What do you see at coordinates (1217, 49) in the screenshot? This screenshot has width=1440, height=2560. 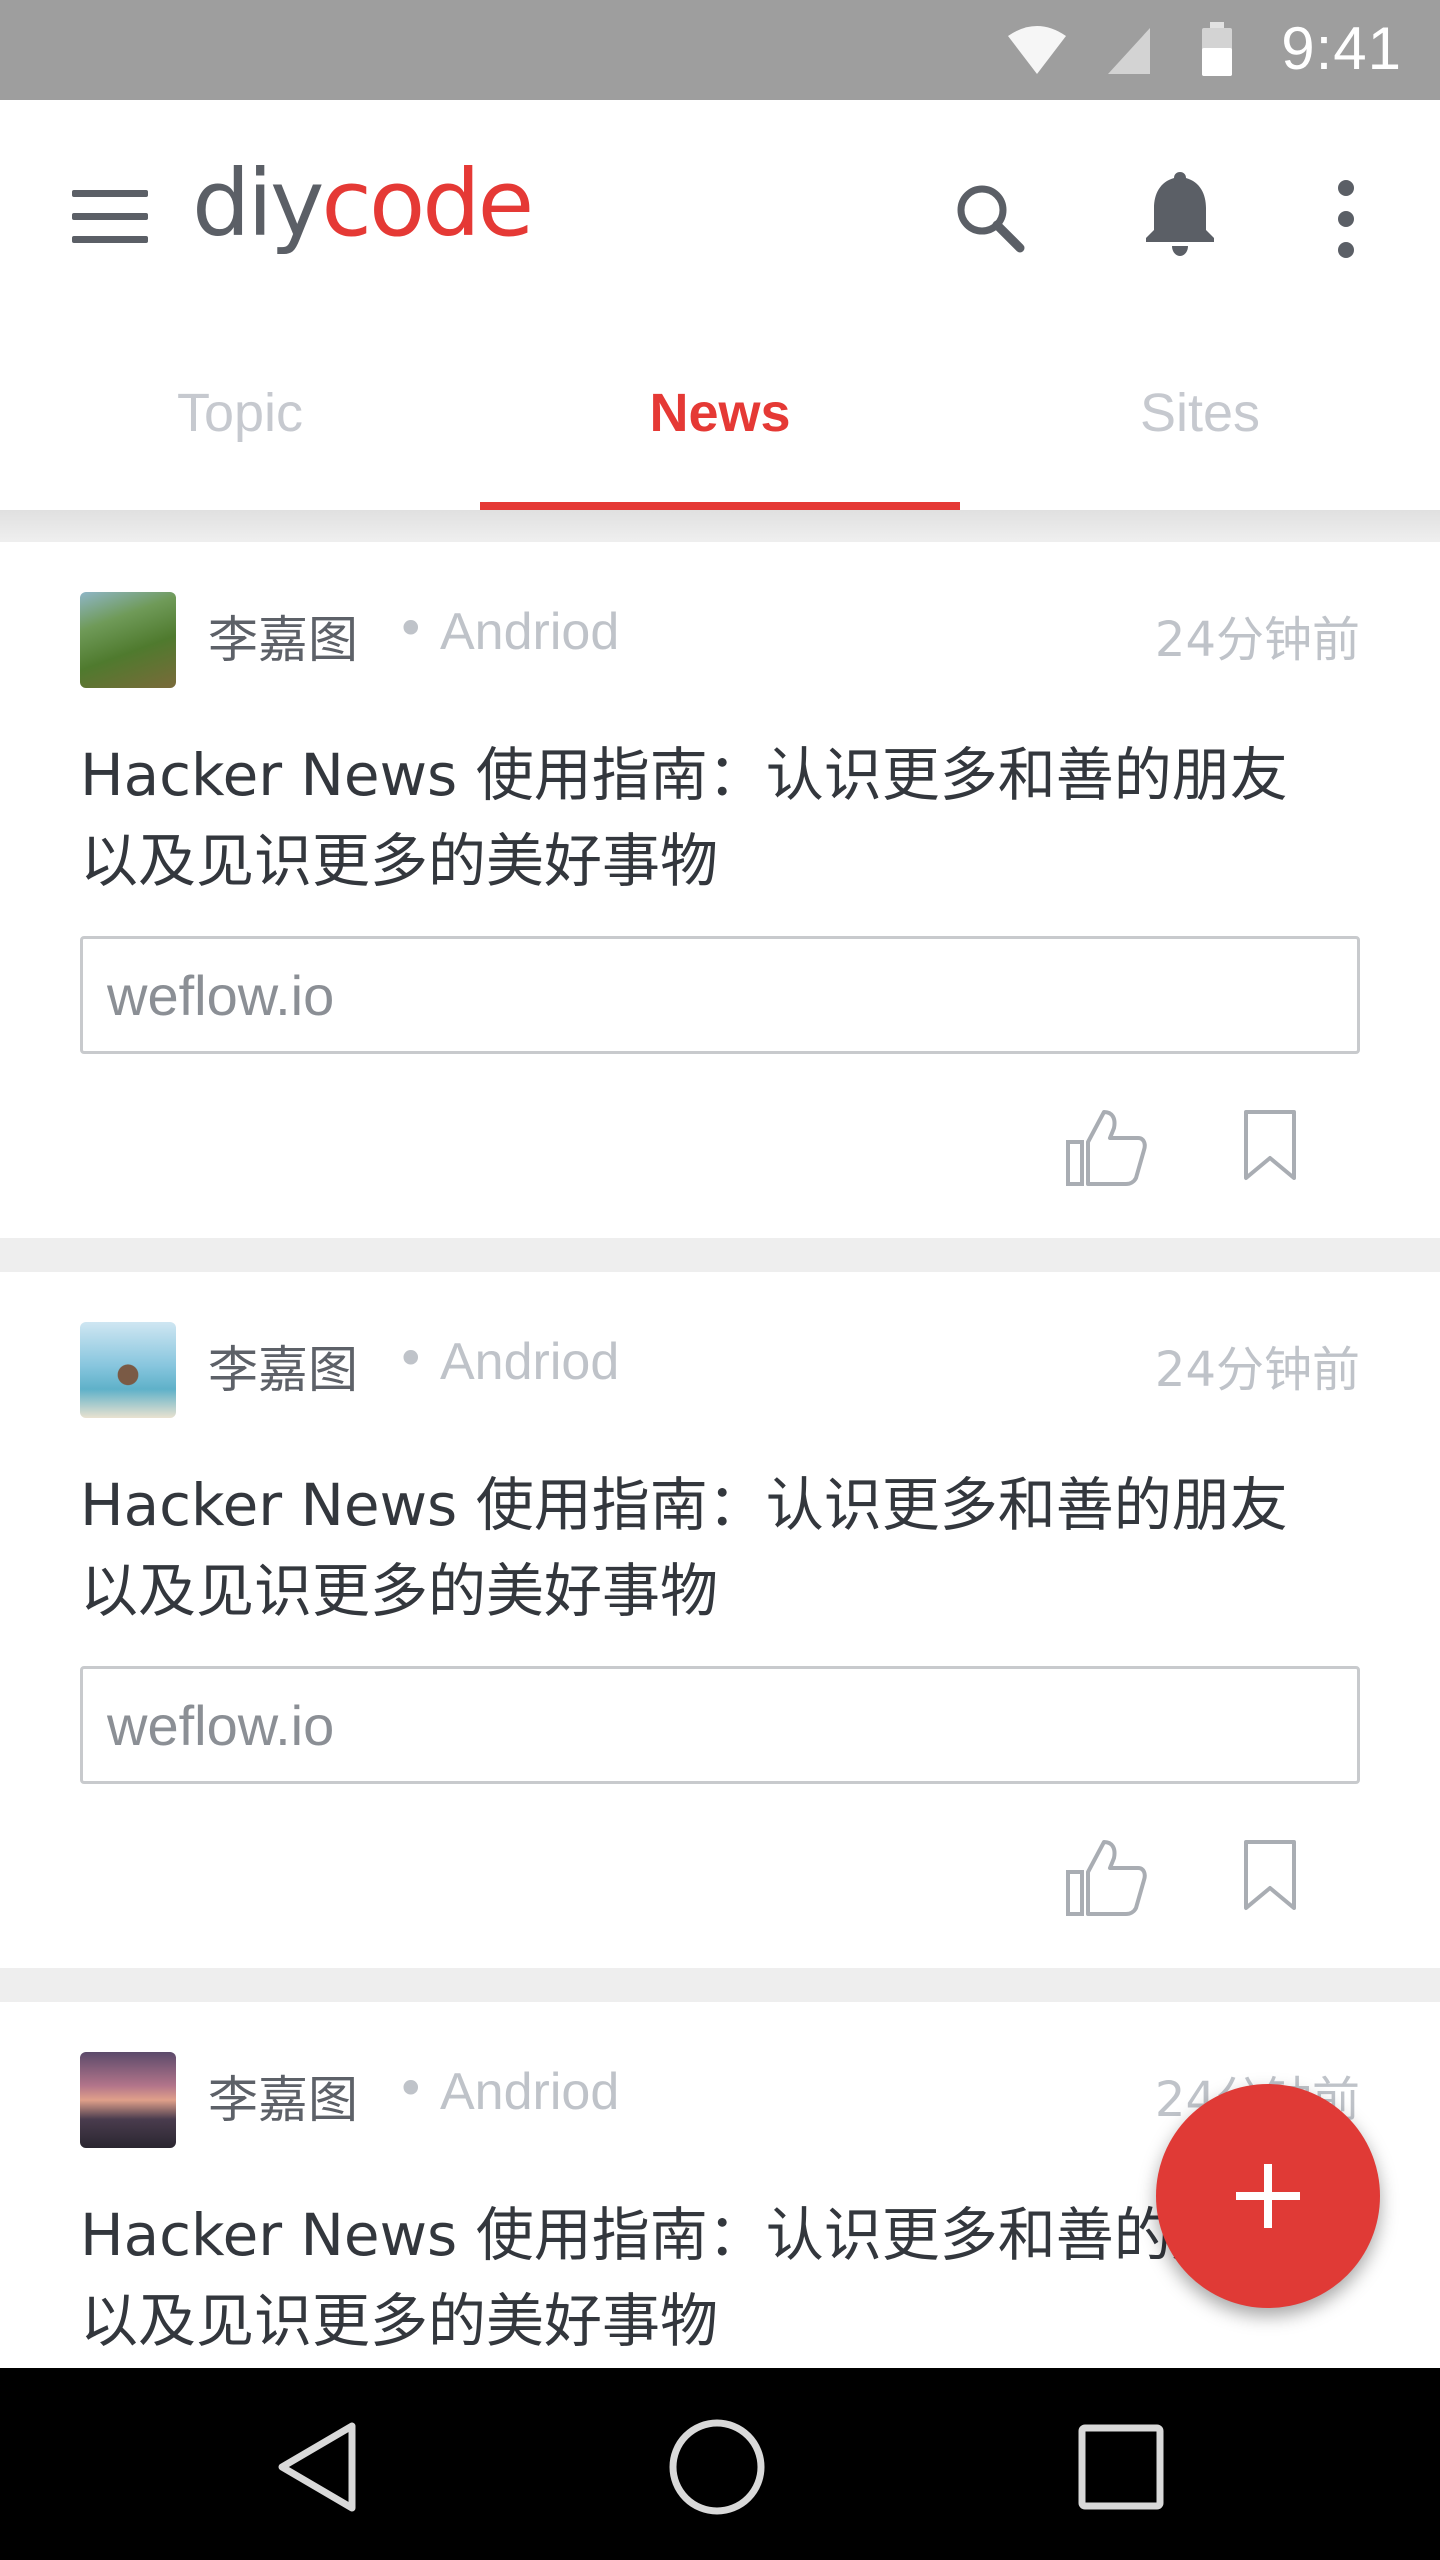 I see `battery-icon` at bounding box center [1217, 49].